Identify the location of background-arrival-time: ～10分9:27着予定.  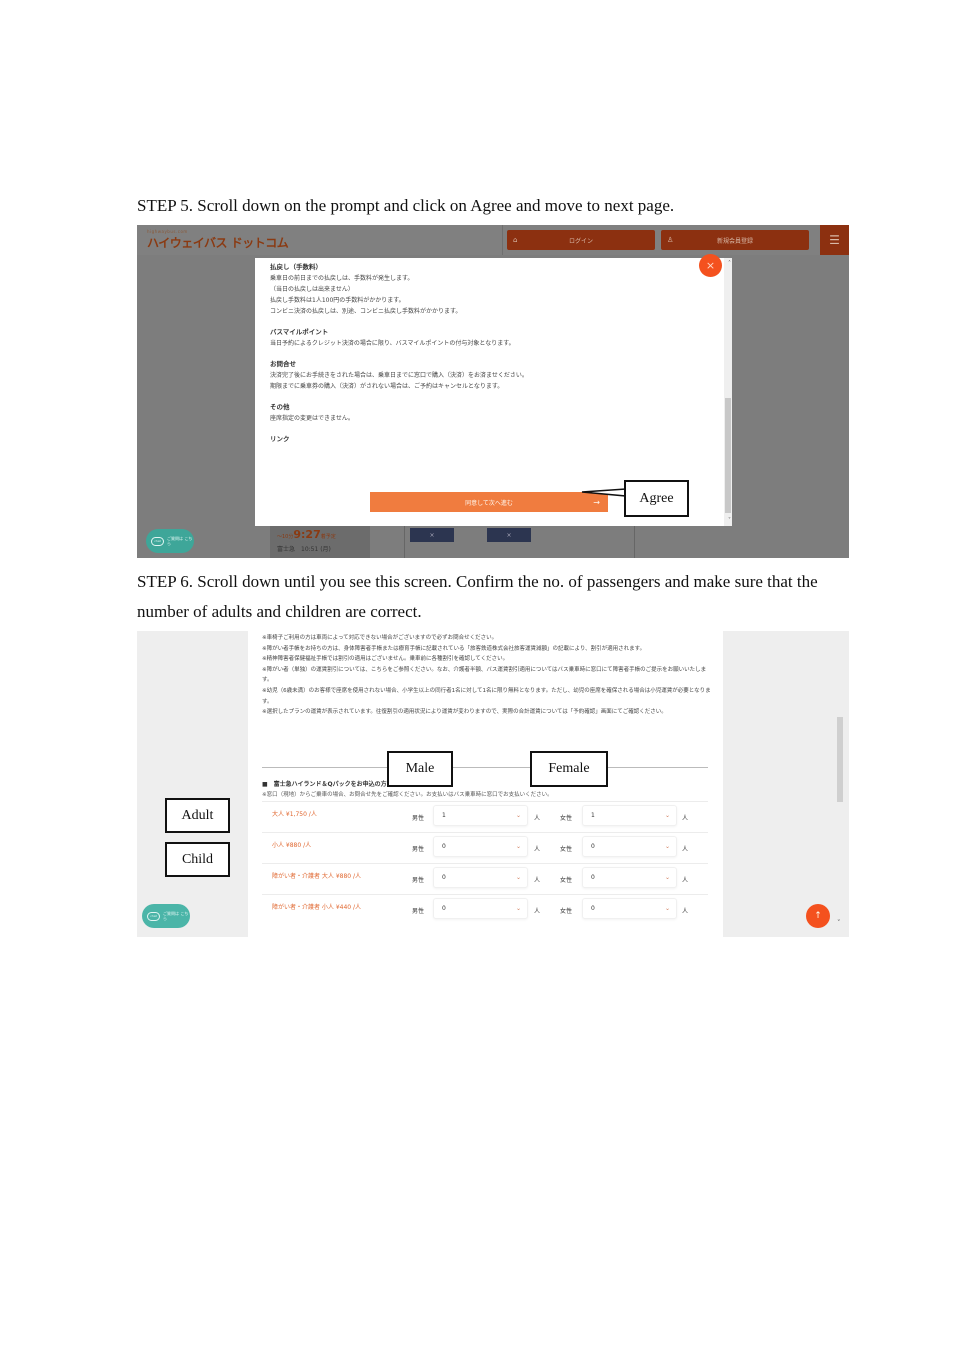
(306, 534).